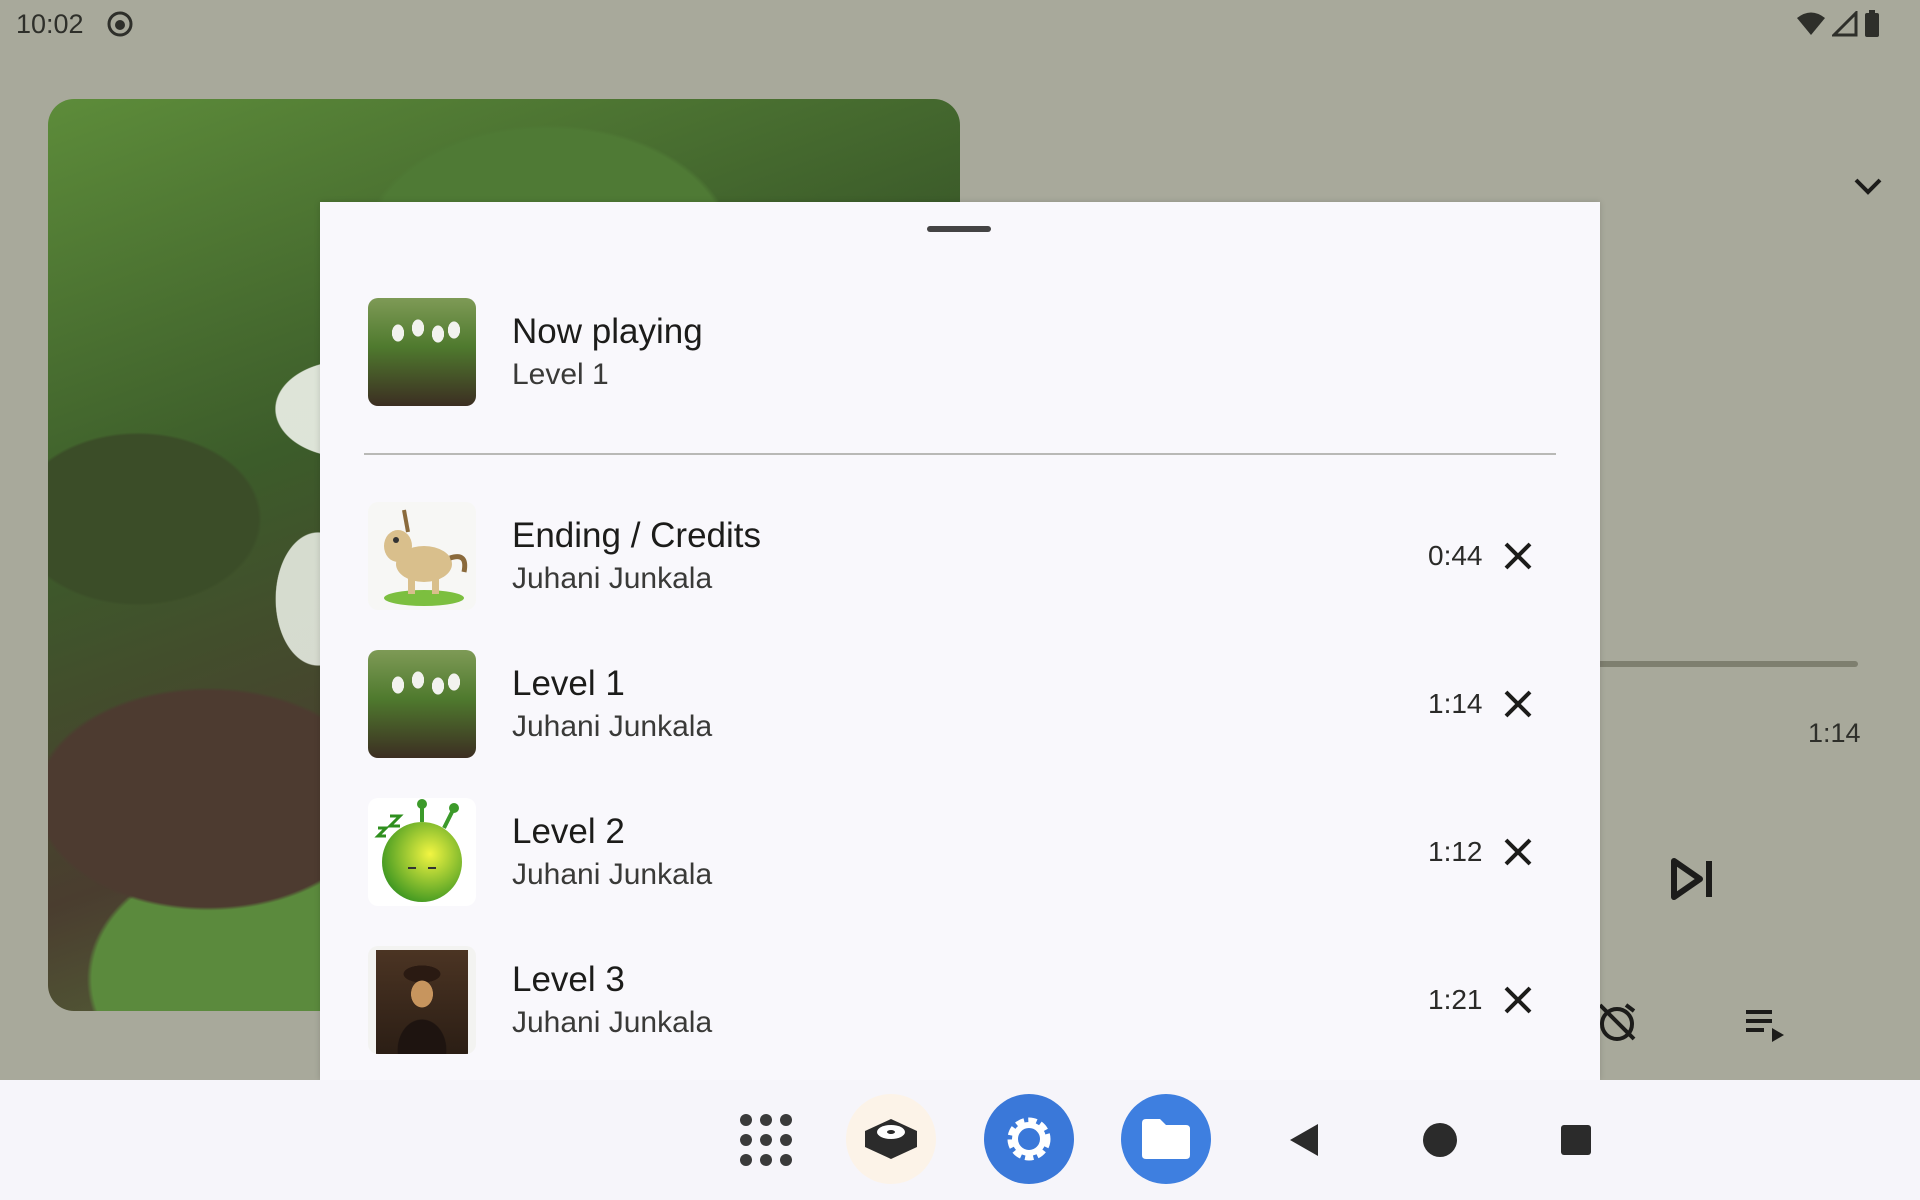  What do you see at coordinates (1834, 733) in the screenshot?
I see `total-time: 1:14` at bounding box center [1834, 733].